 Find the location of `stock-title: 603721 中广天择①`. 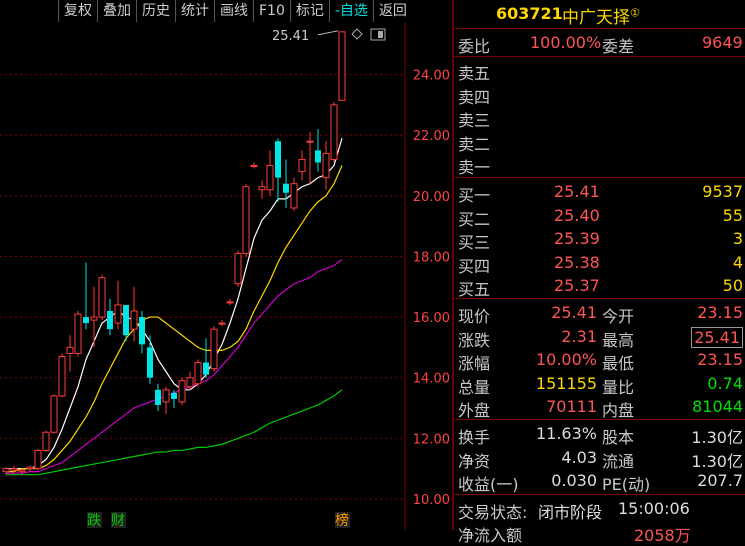

stock-title: 603721 中广天择① is located at coordinates (599, 14).